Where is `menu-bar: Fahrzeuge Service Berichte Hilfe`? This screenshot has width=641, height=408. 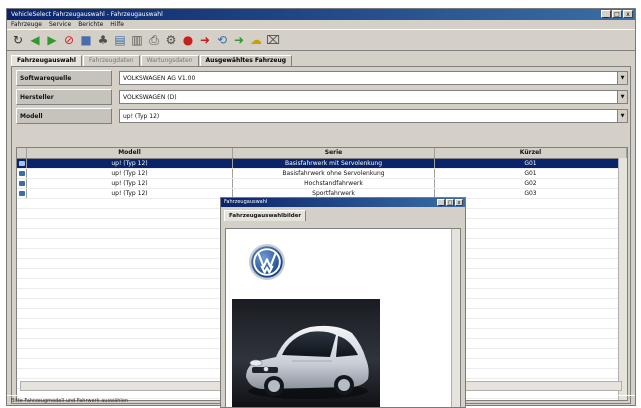
menu-bar: Fahrzeuge Service Berichte Hilfe is located at coordinates (321, 24).